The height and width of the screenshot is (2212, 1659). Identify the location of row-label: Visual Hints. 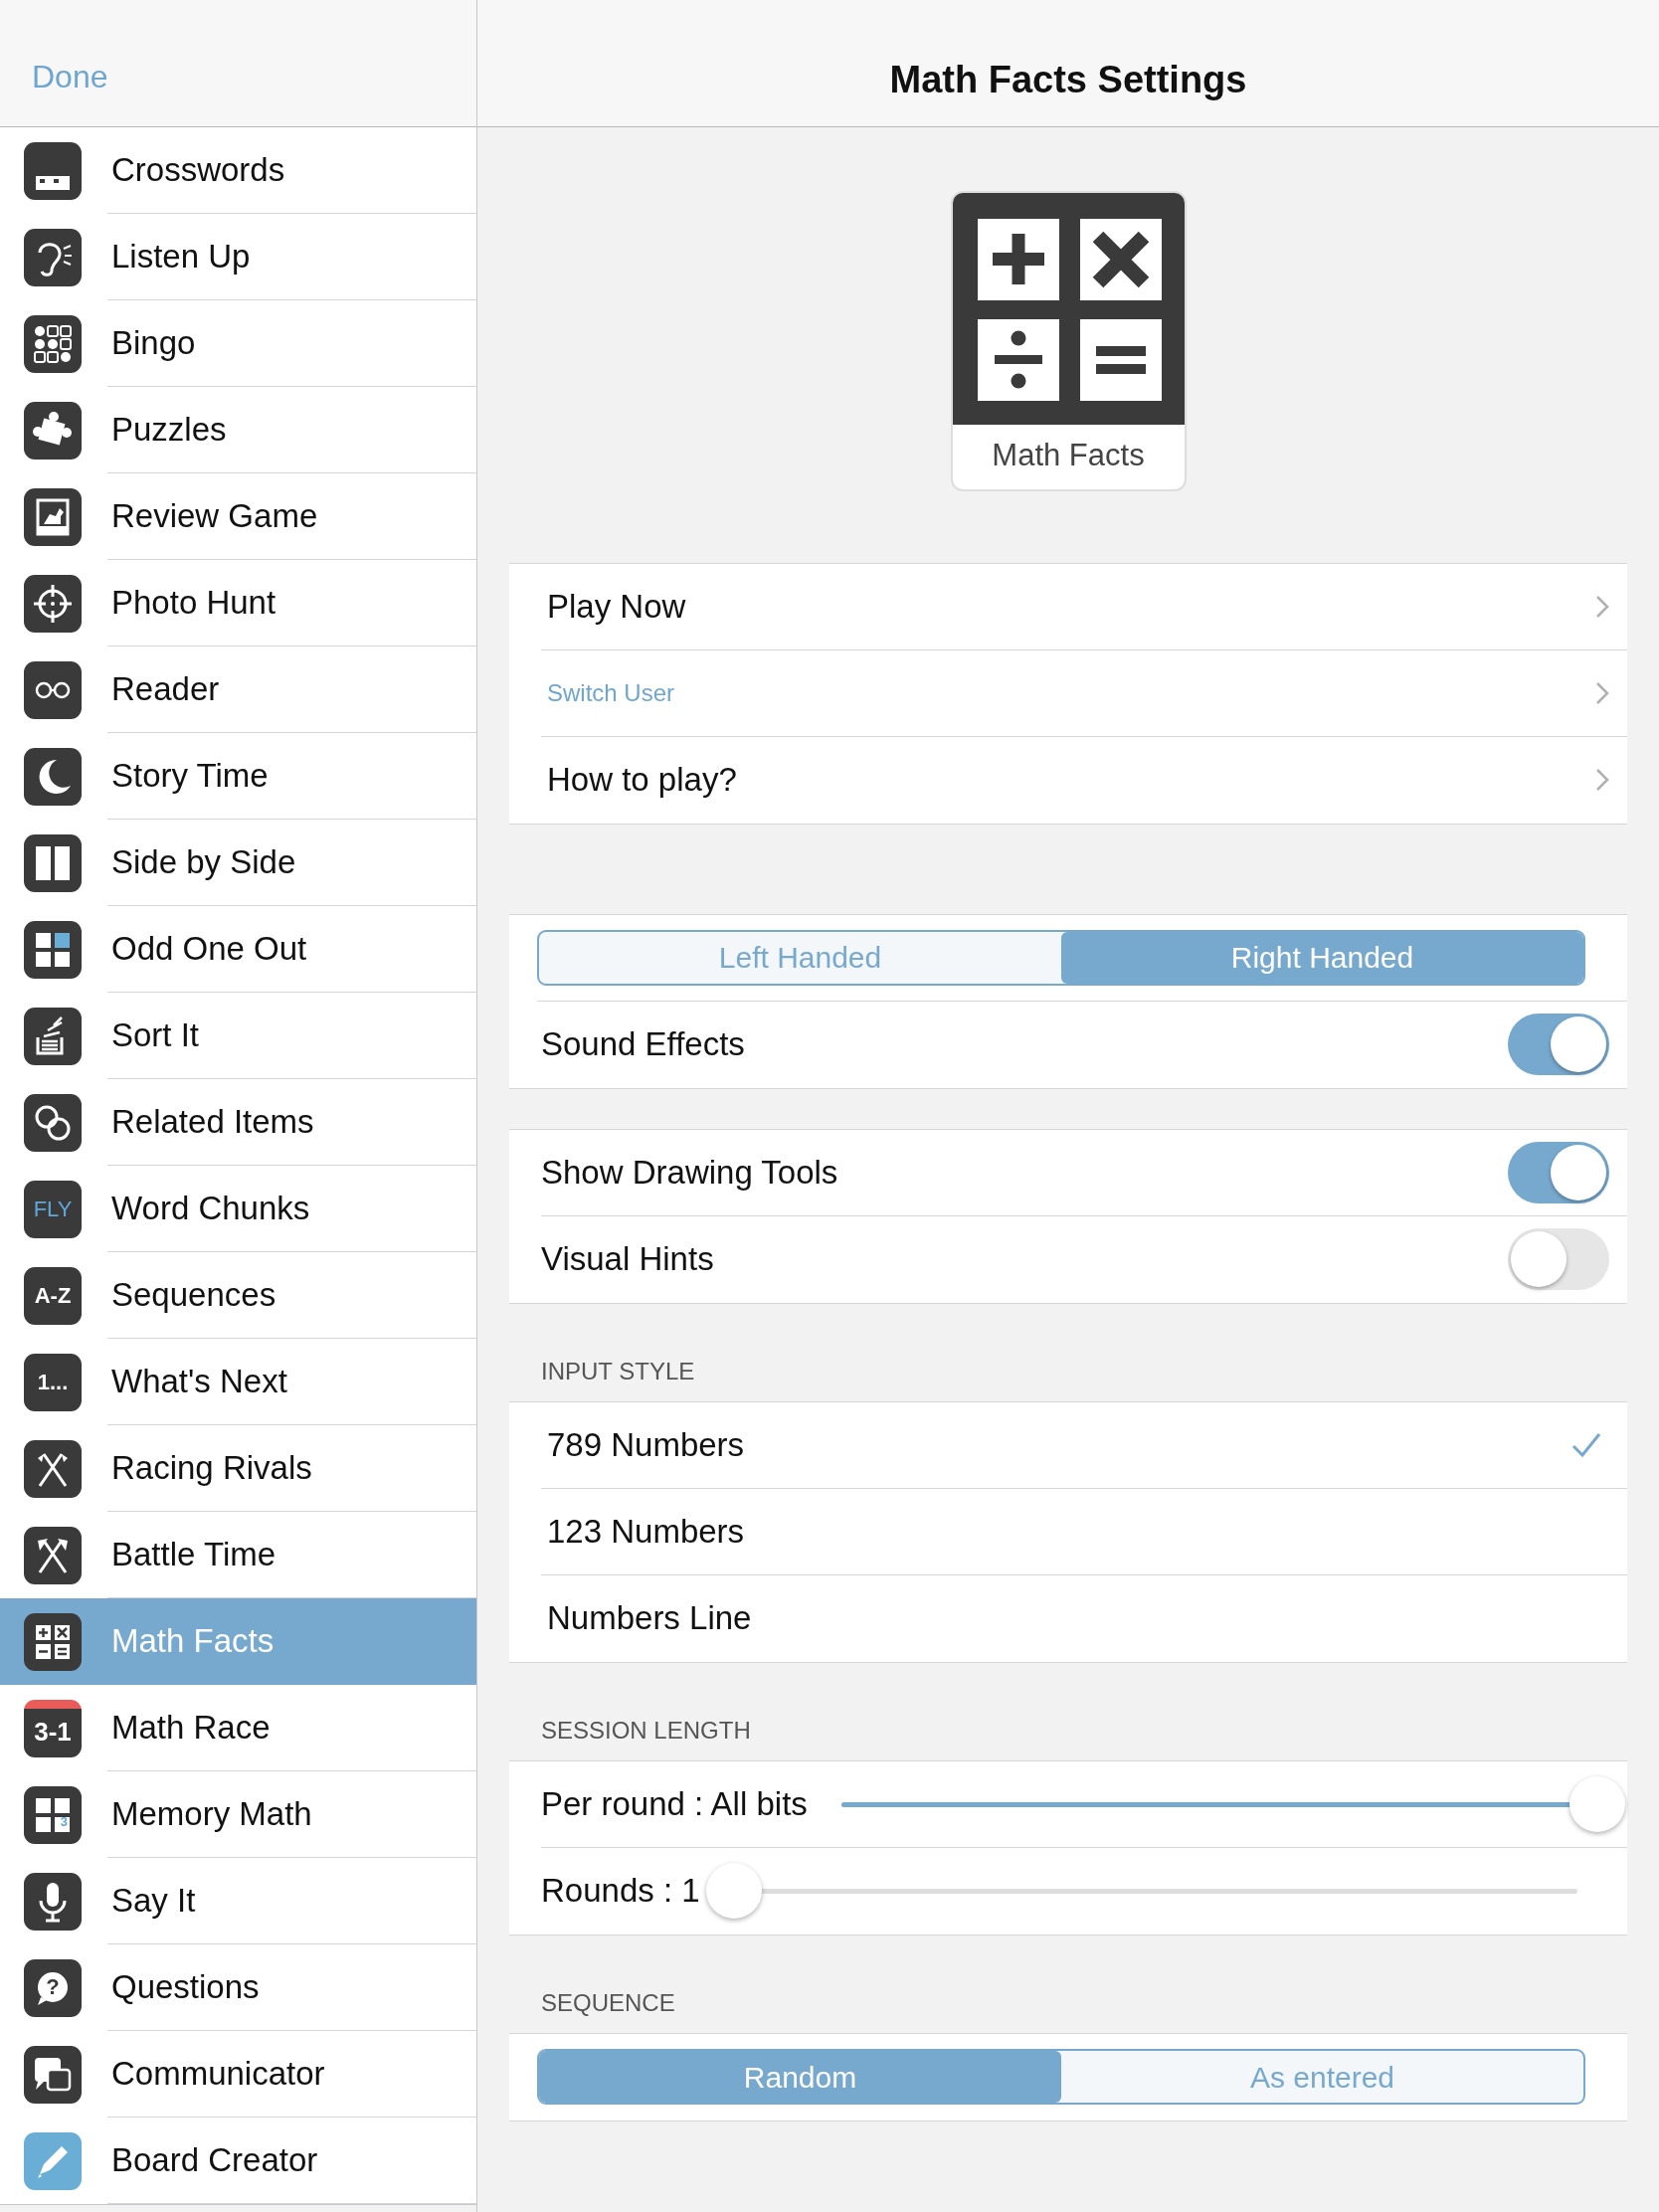
(627, 1259).